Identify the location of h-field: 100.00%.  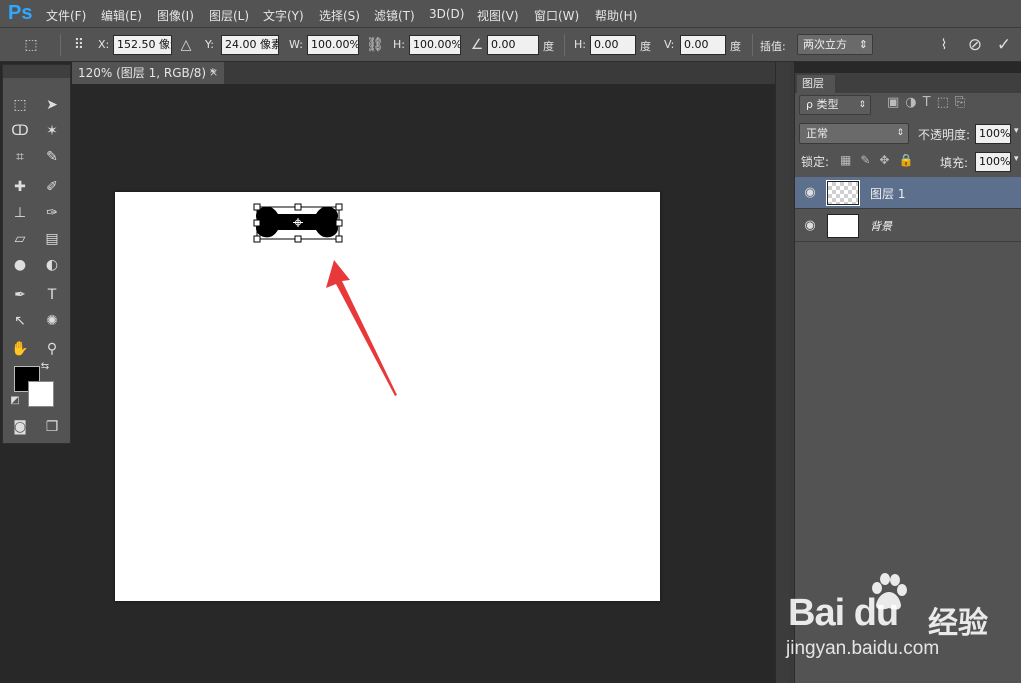
(435, 45).